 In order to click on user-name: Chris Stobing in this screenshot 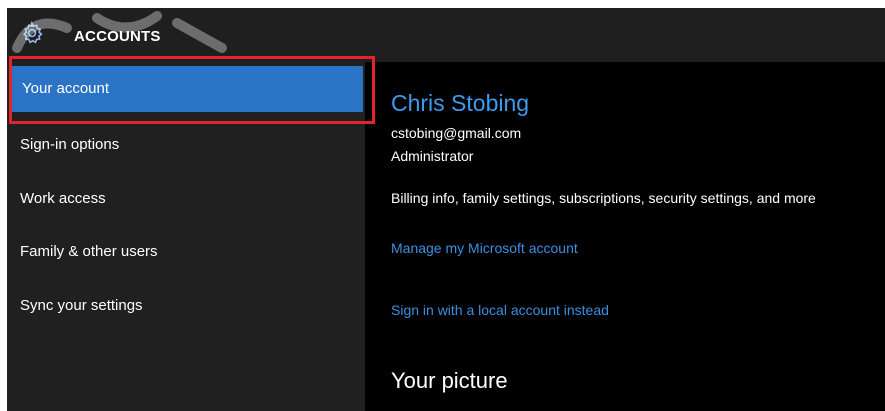, I will do `click(460, 103)`.